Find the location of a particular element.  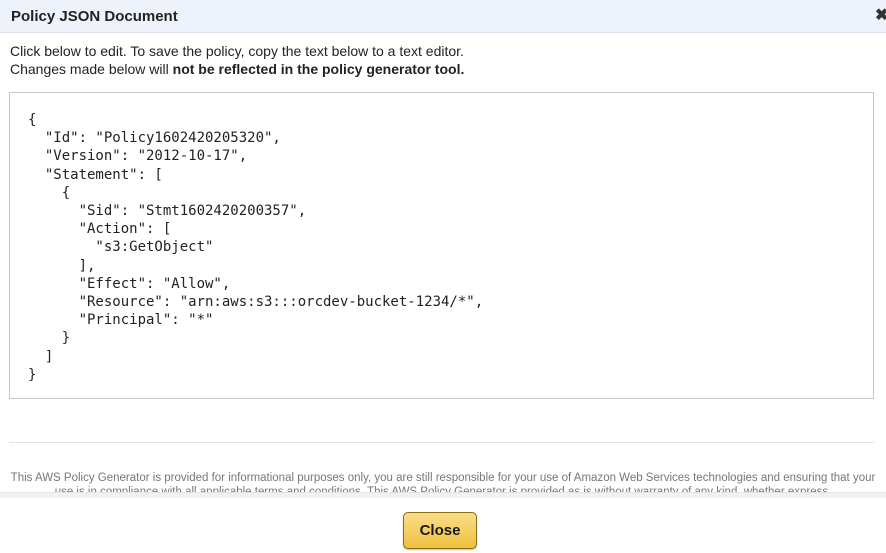

divider is located at coordinates (441, 442).